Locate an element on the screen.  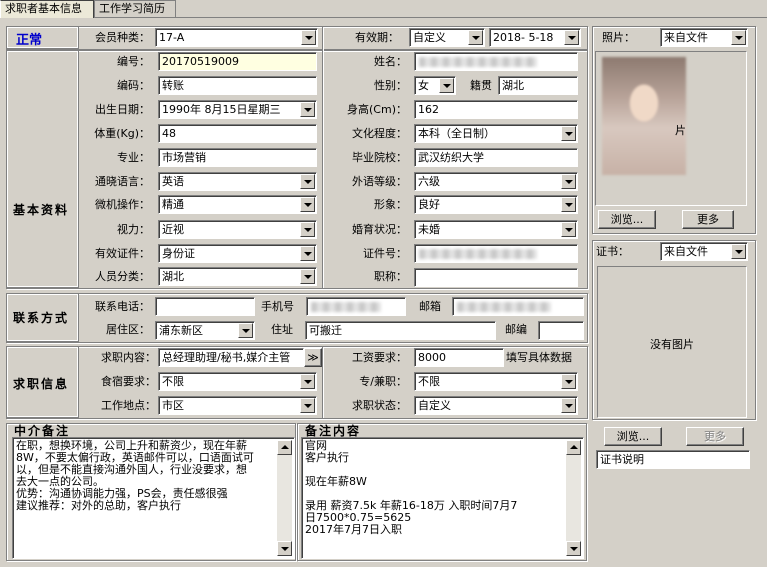
job-status-label: 求职状态： is located at coordinates (379, 405).